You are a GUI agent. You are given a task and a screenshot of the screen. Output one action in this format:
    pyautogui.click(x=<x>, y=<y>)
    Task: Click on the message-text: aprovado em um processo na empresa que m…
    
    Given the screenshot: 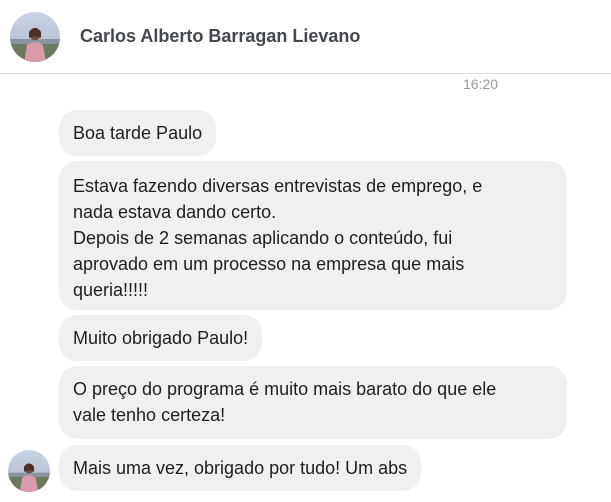 What is the action you would take?
    pyautogui.click(x=269, y=264)
    